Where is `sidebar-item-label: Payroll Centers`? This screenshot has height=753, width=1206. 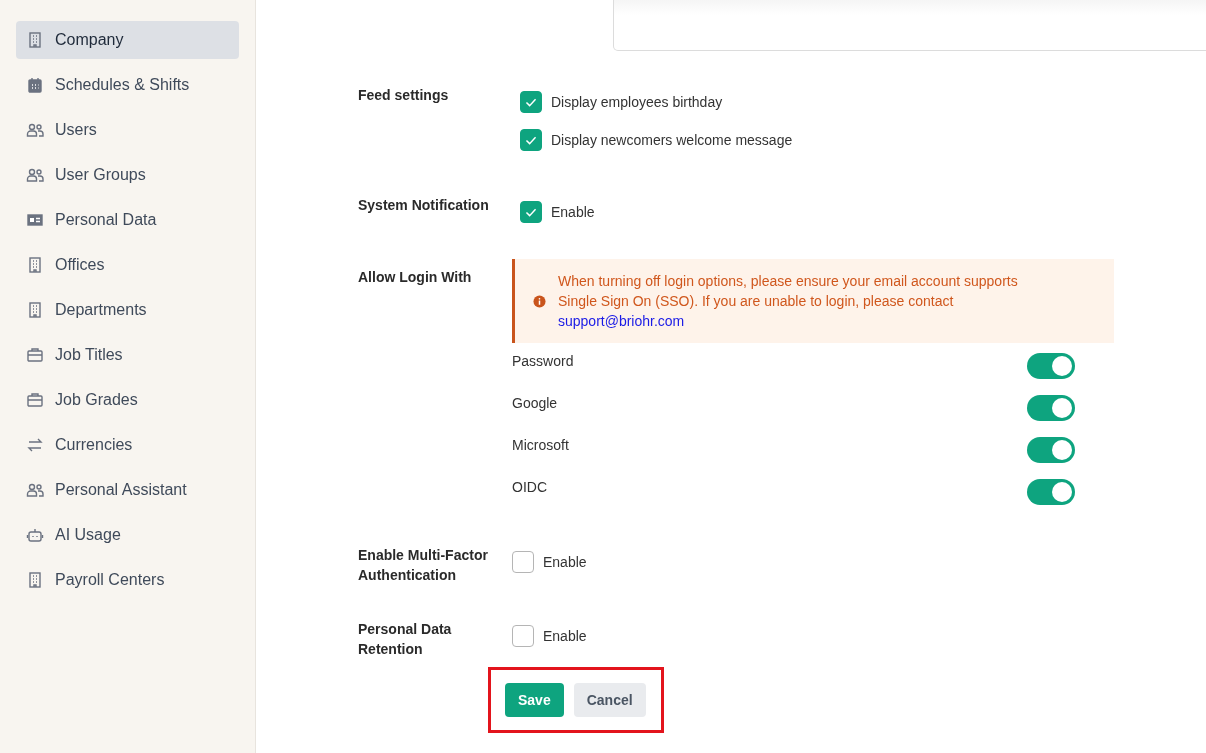
sidebar-item-label: Payroll Centers is located at coordinates (110, 580).